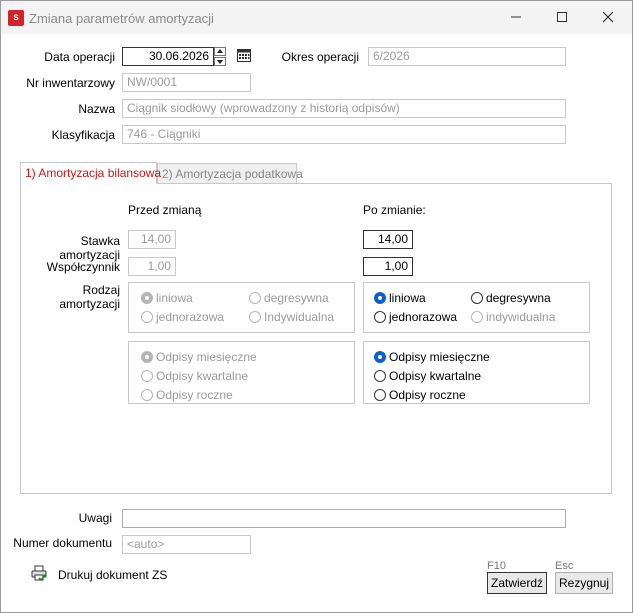  Describe the element at coordinates (344, 134) in the screenshot. I see `klasyfikacja-input: 746 - Ciągniki` at that location.